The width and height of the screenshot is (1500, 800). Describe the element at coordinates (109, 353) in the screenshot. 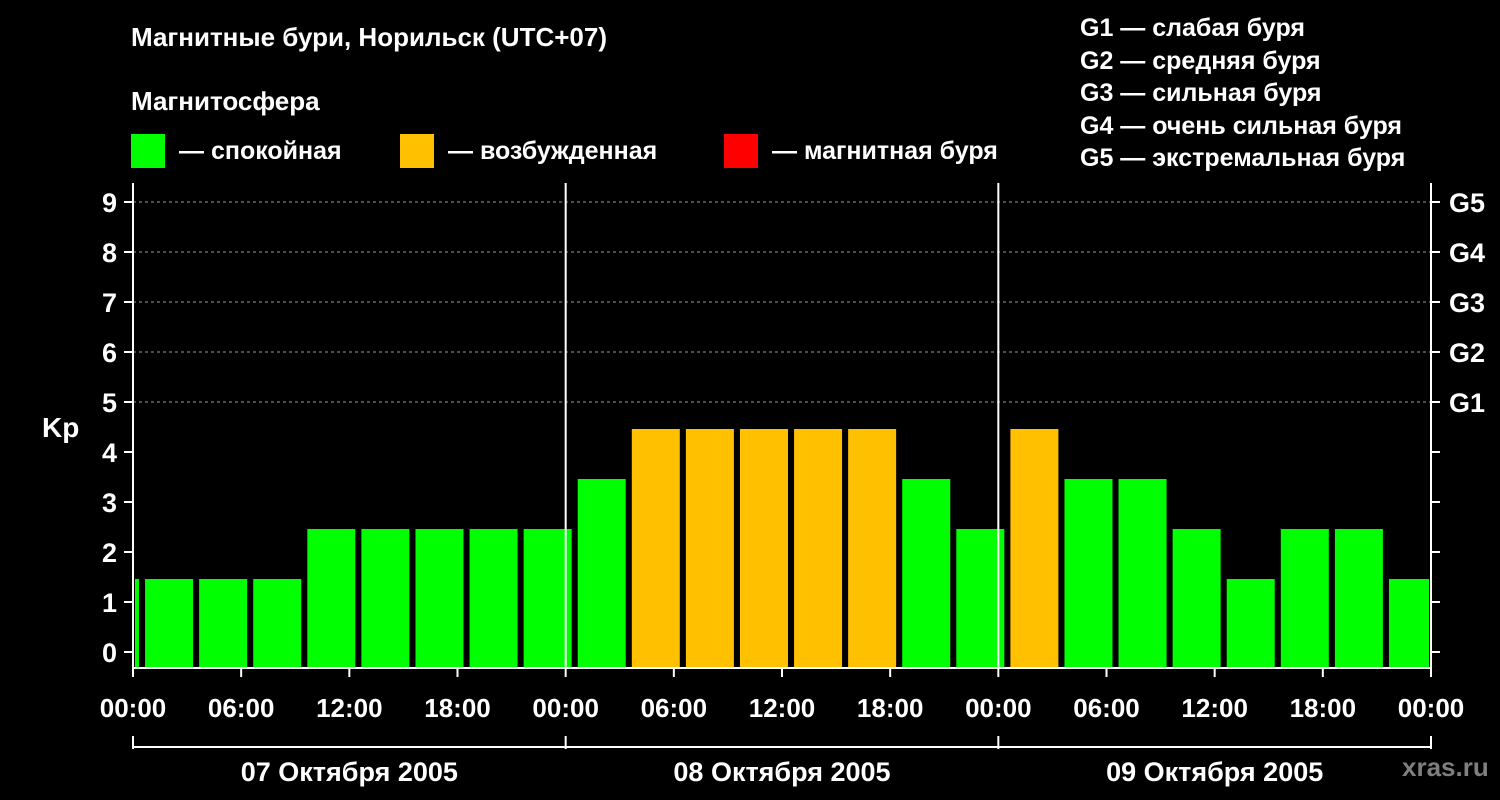

I see `y-tick-label: 6` at that location.